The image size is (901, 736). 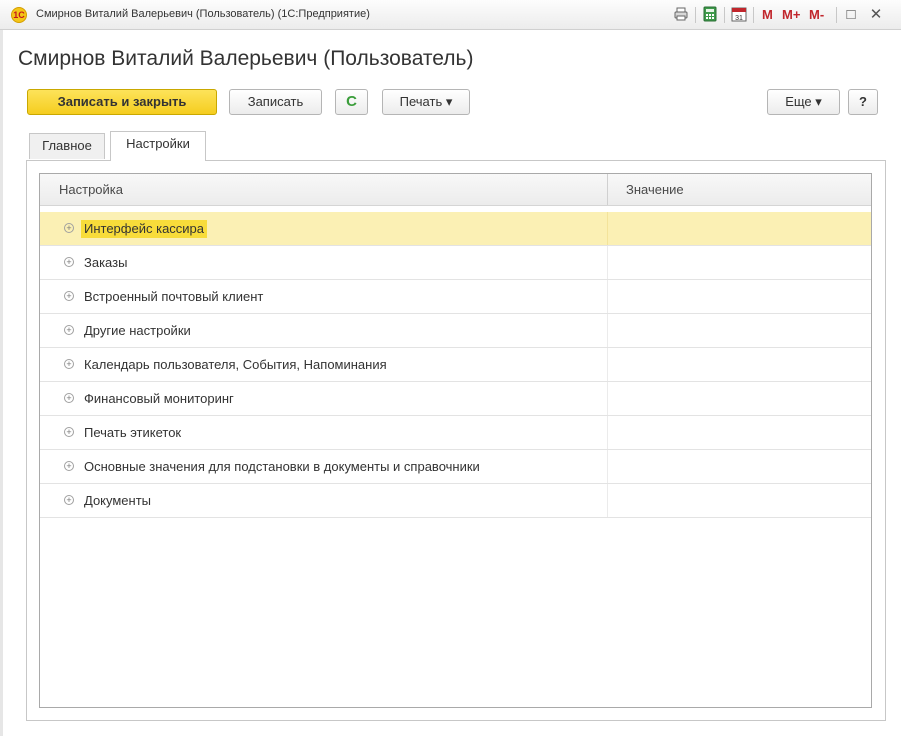 What do you see at coordinates (739, 18) in the screenshot?
I see `svg-text: 31` at bounding box center [739, 18].